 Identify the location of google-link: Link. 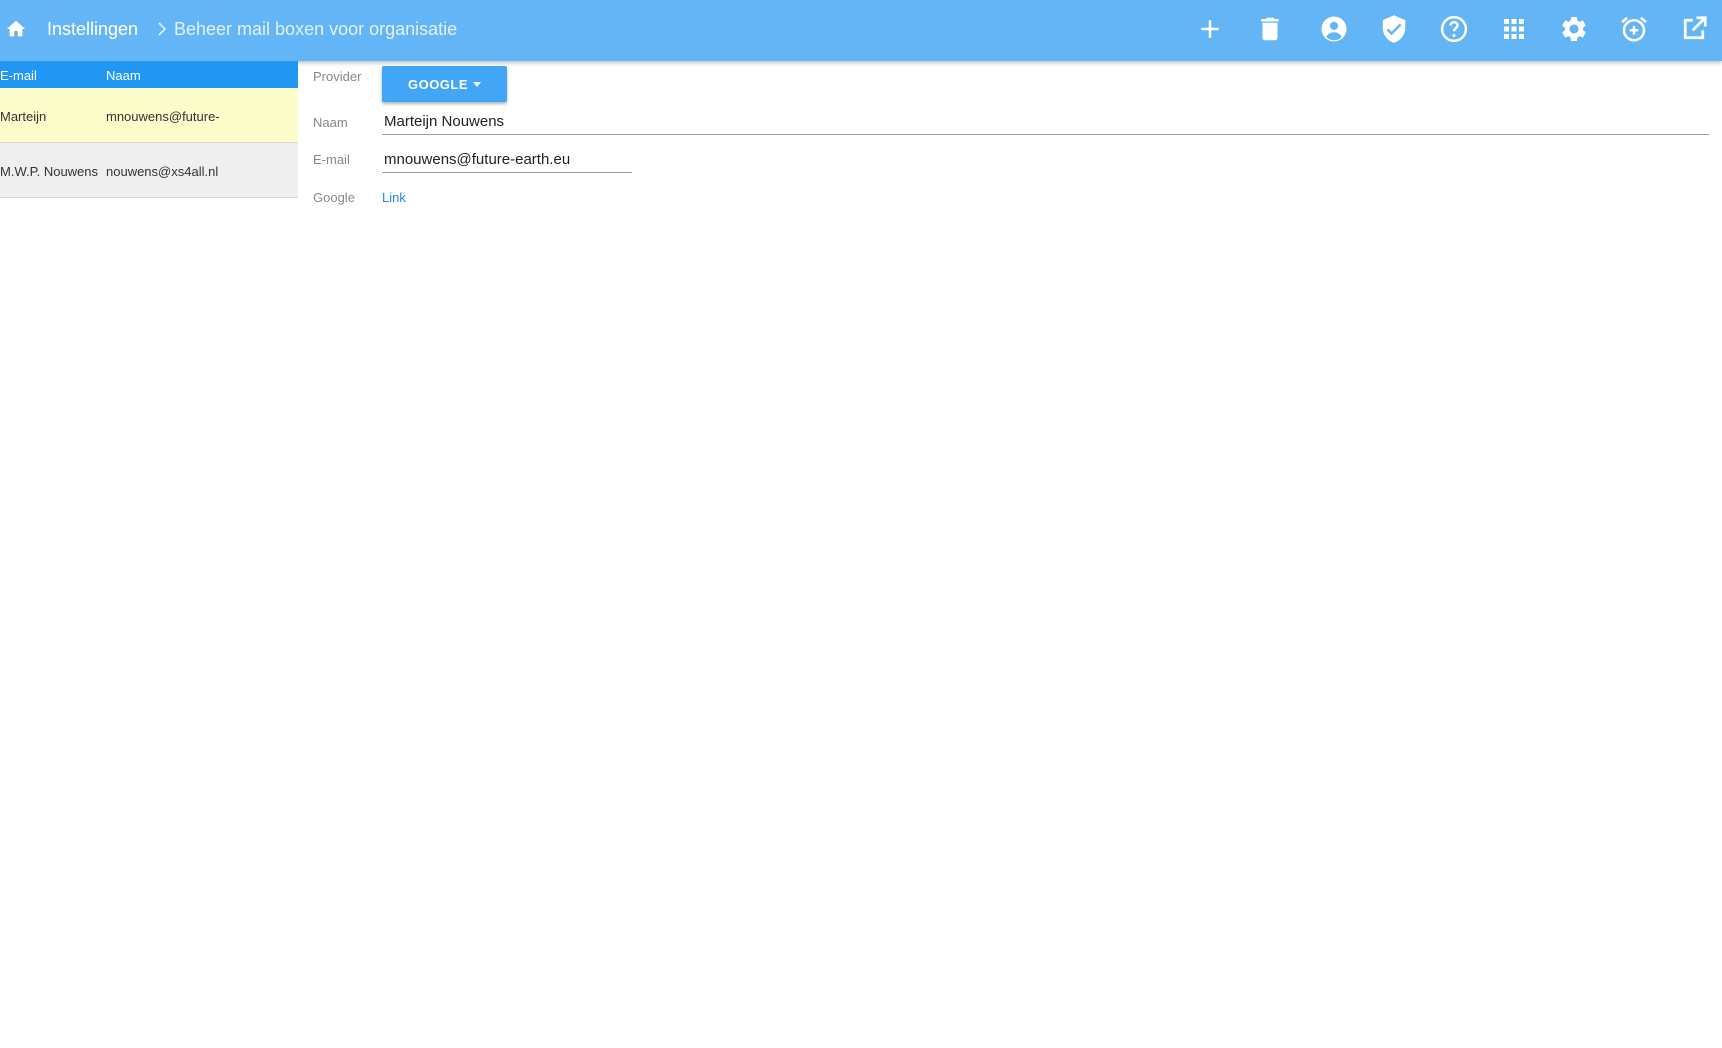
(394, 197).